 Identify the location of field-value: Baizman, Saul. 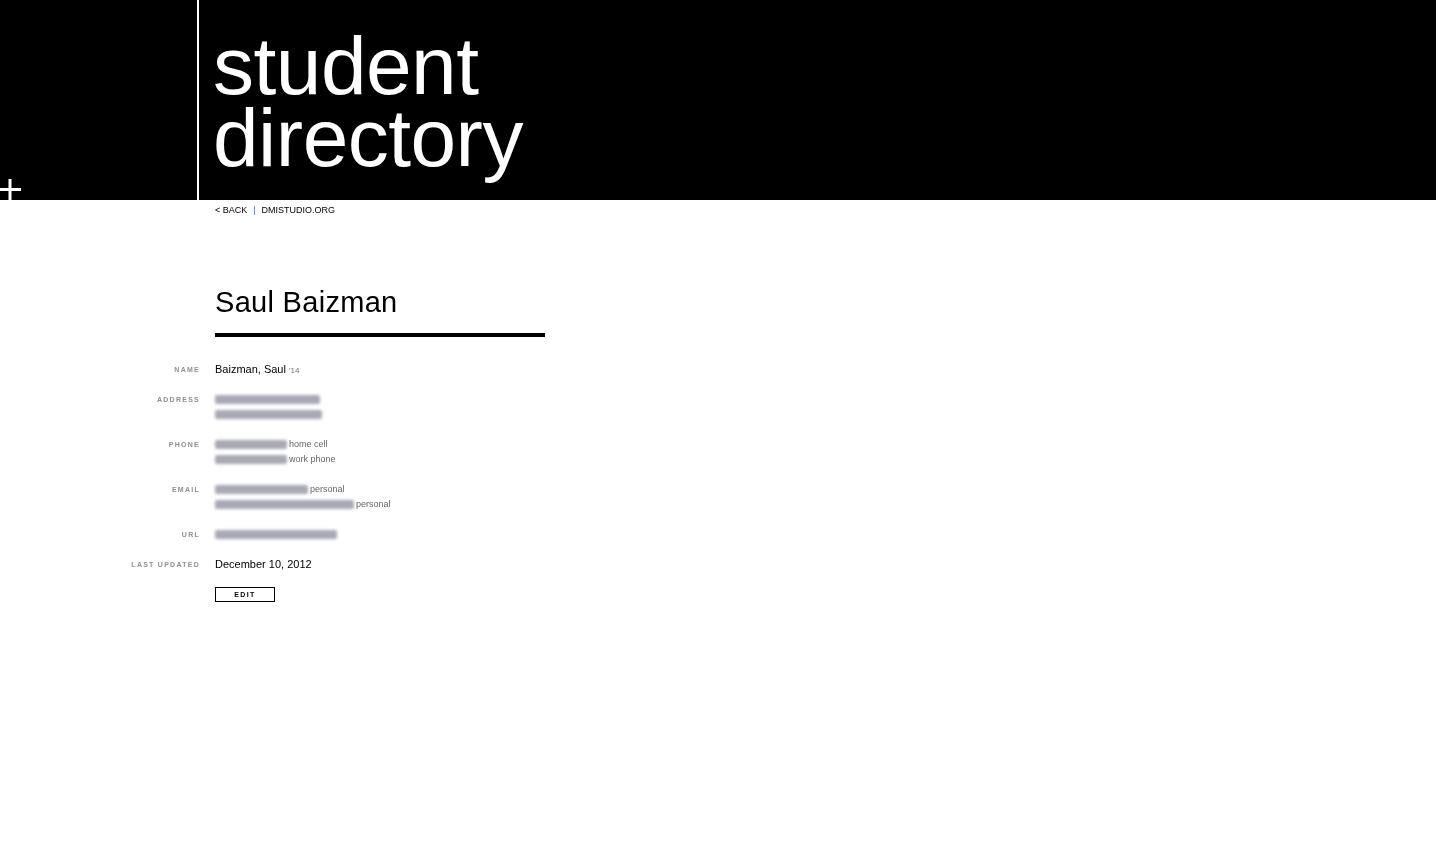
(250, 369).